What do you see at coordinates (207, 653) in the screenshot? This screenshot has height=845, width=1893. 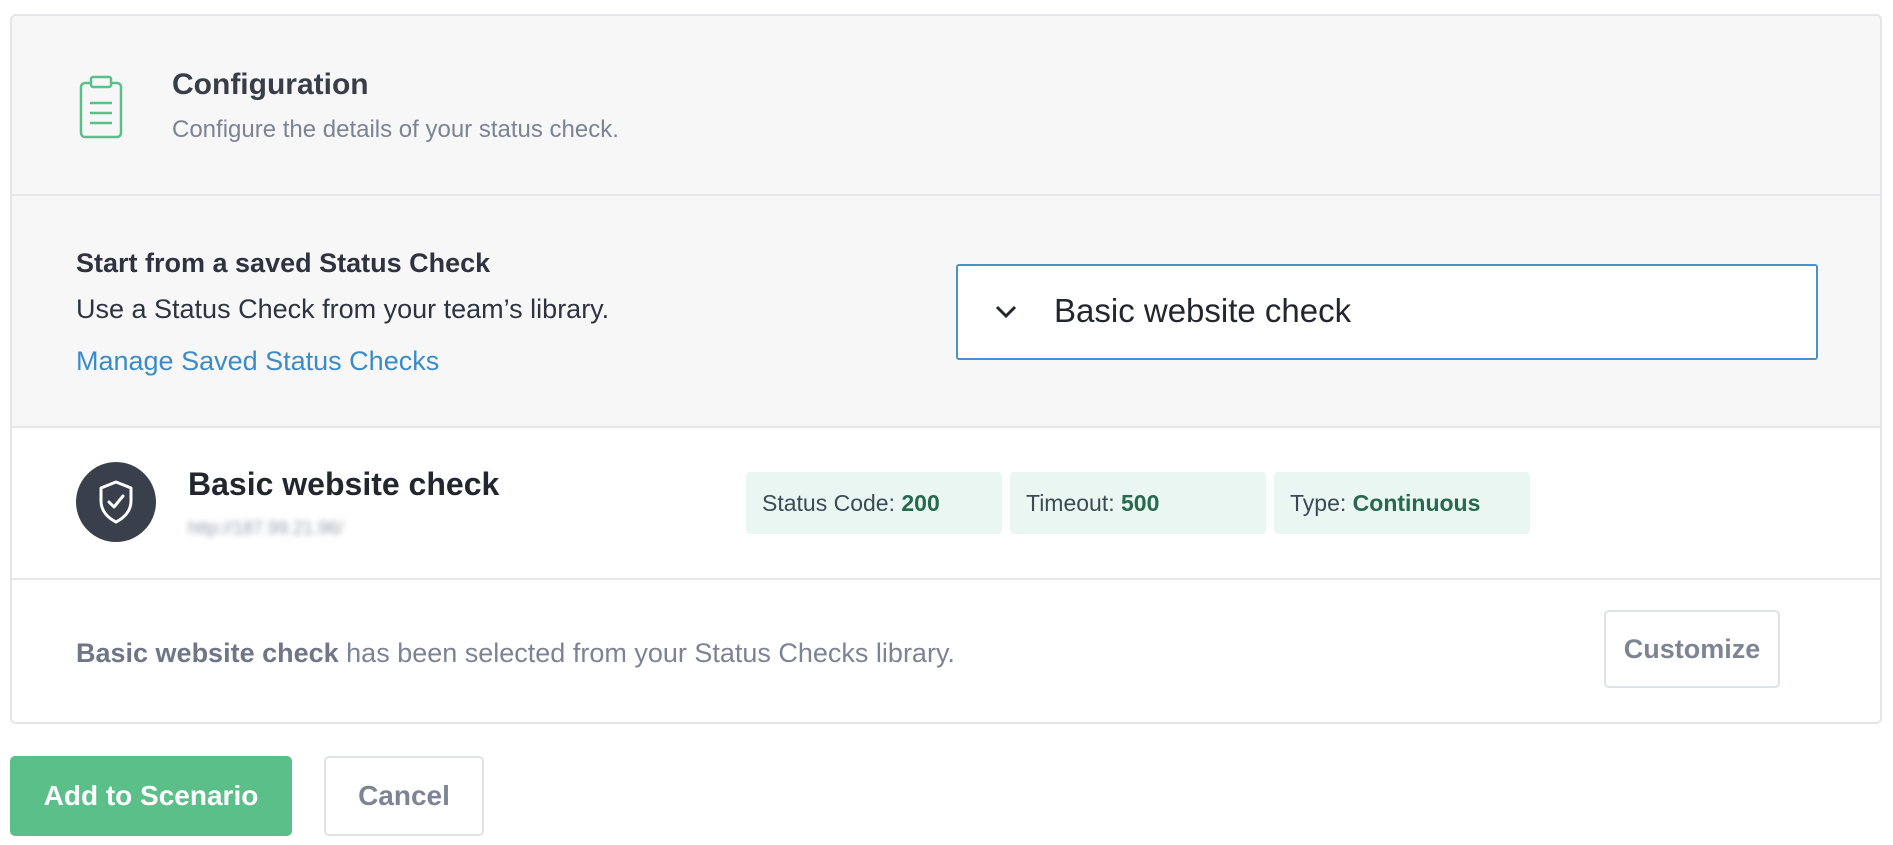 I see `selection-note-name: Basic website check` at bounding box center [207, 653].